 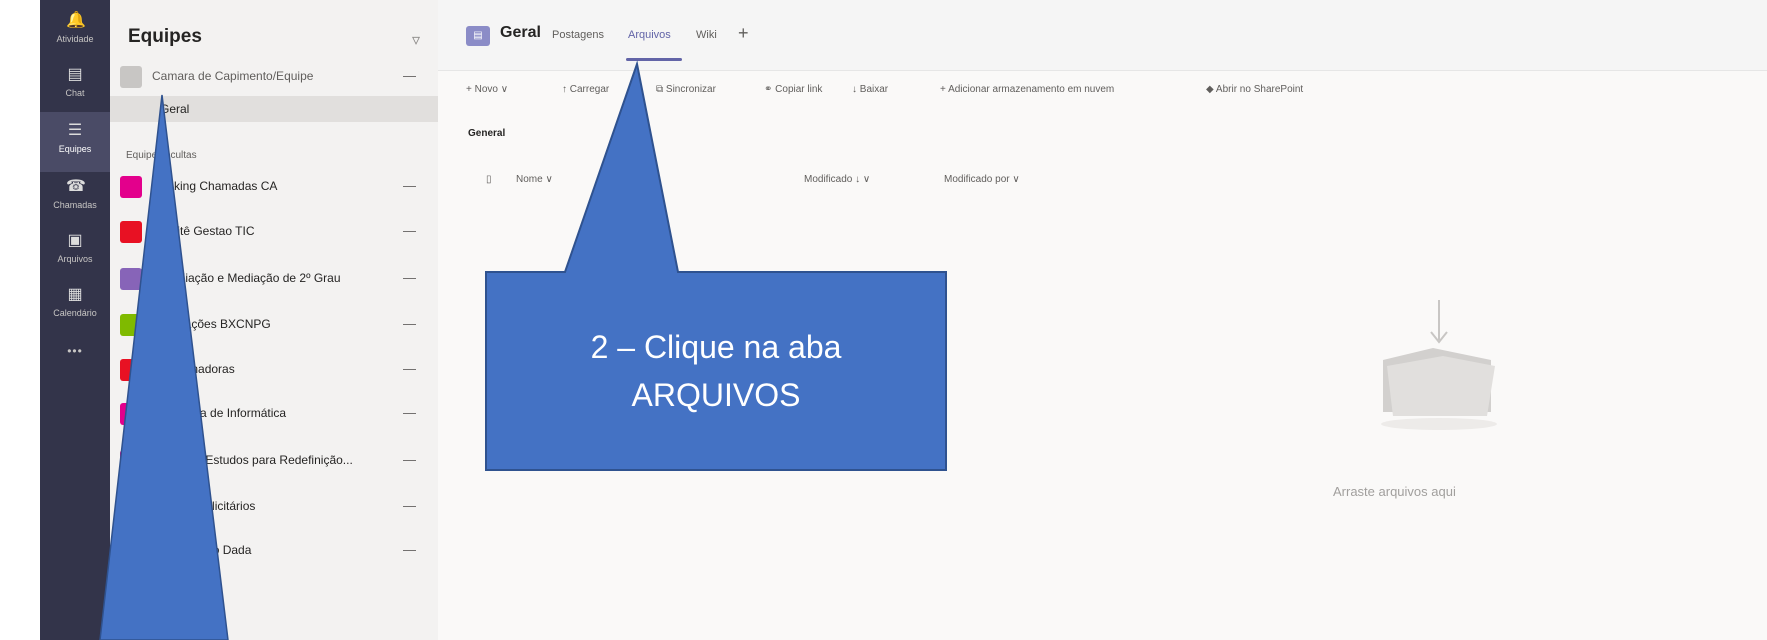 I want to click on channel-icon: ▤, so click(x=478, y=36).